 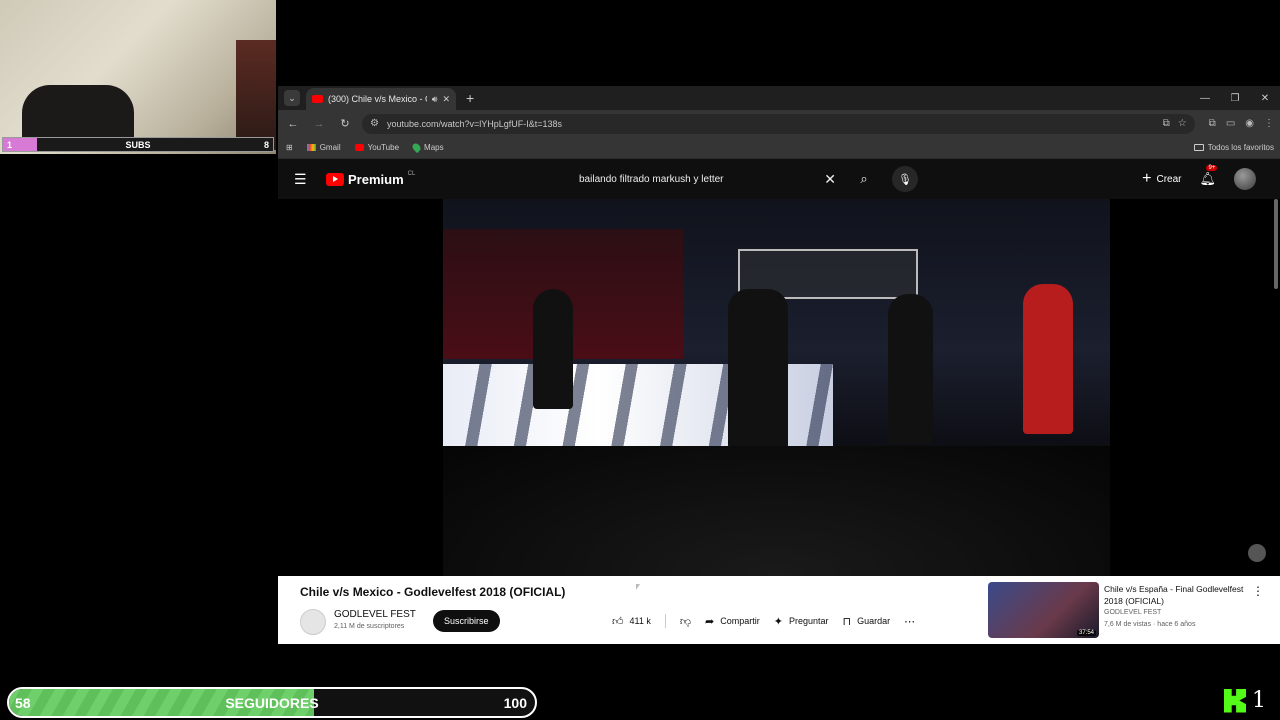 I want to click on bookmark-label: YouTube, so click(x=383, y=147).